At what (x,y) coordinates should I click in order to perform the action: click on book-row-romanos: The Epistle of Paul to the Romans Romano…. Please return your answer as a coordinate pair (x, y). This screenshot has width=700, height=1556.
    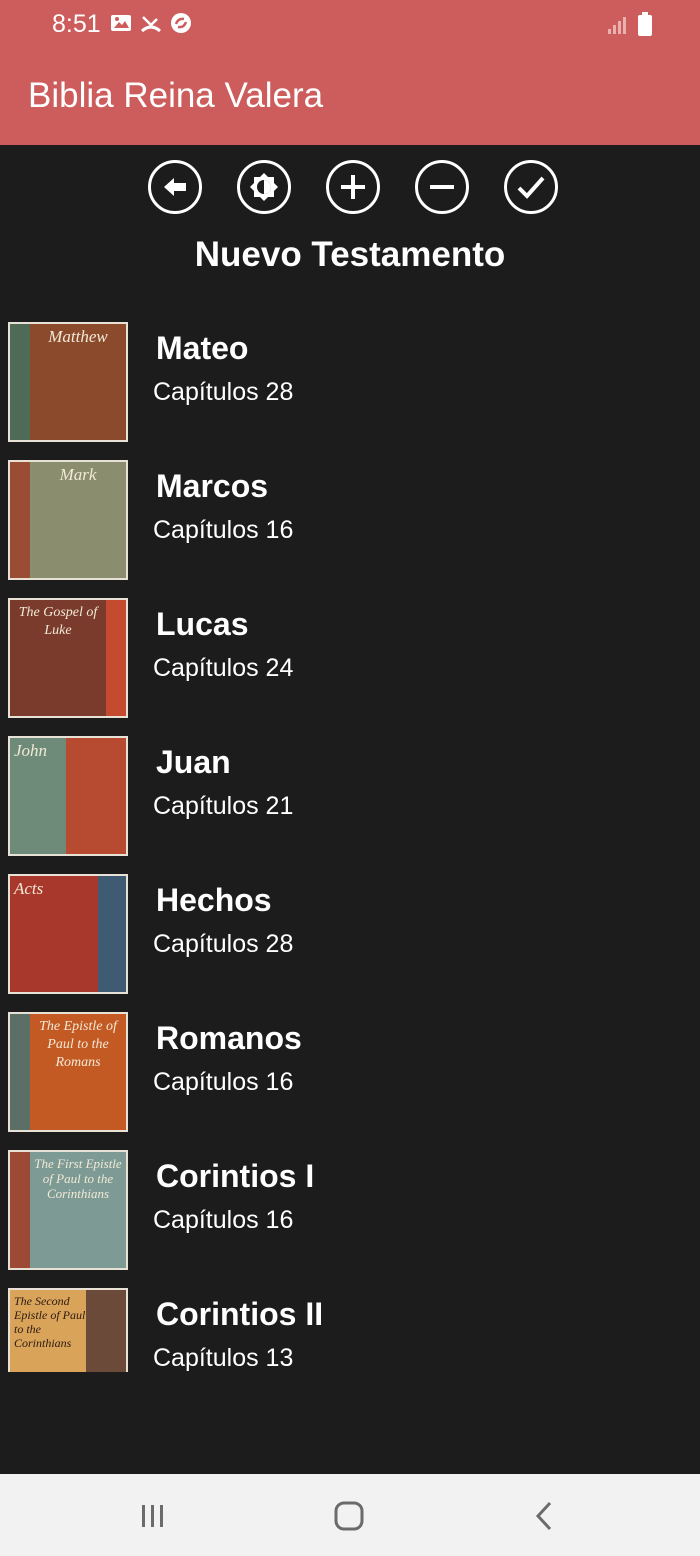
    Looking at the image, I should click on (350, 1081).